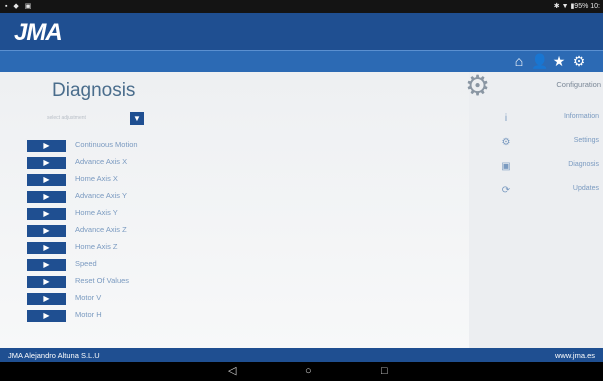  What do you see at coordinates (137, 118) in the screenshot?
I see `chevron-down-icon: ▼` at bounding box center [137, 118].